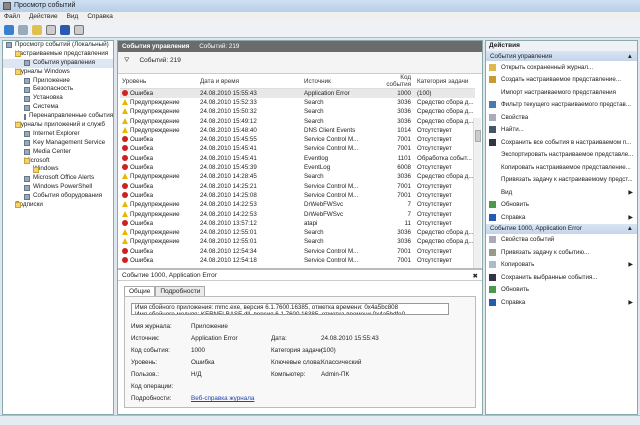  Describe the element at coordinates (58, 116) in the screenshot. I see `tree-item: Перенаправленные события` at that location.